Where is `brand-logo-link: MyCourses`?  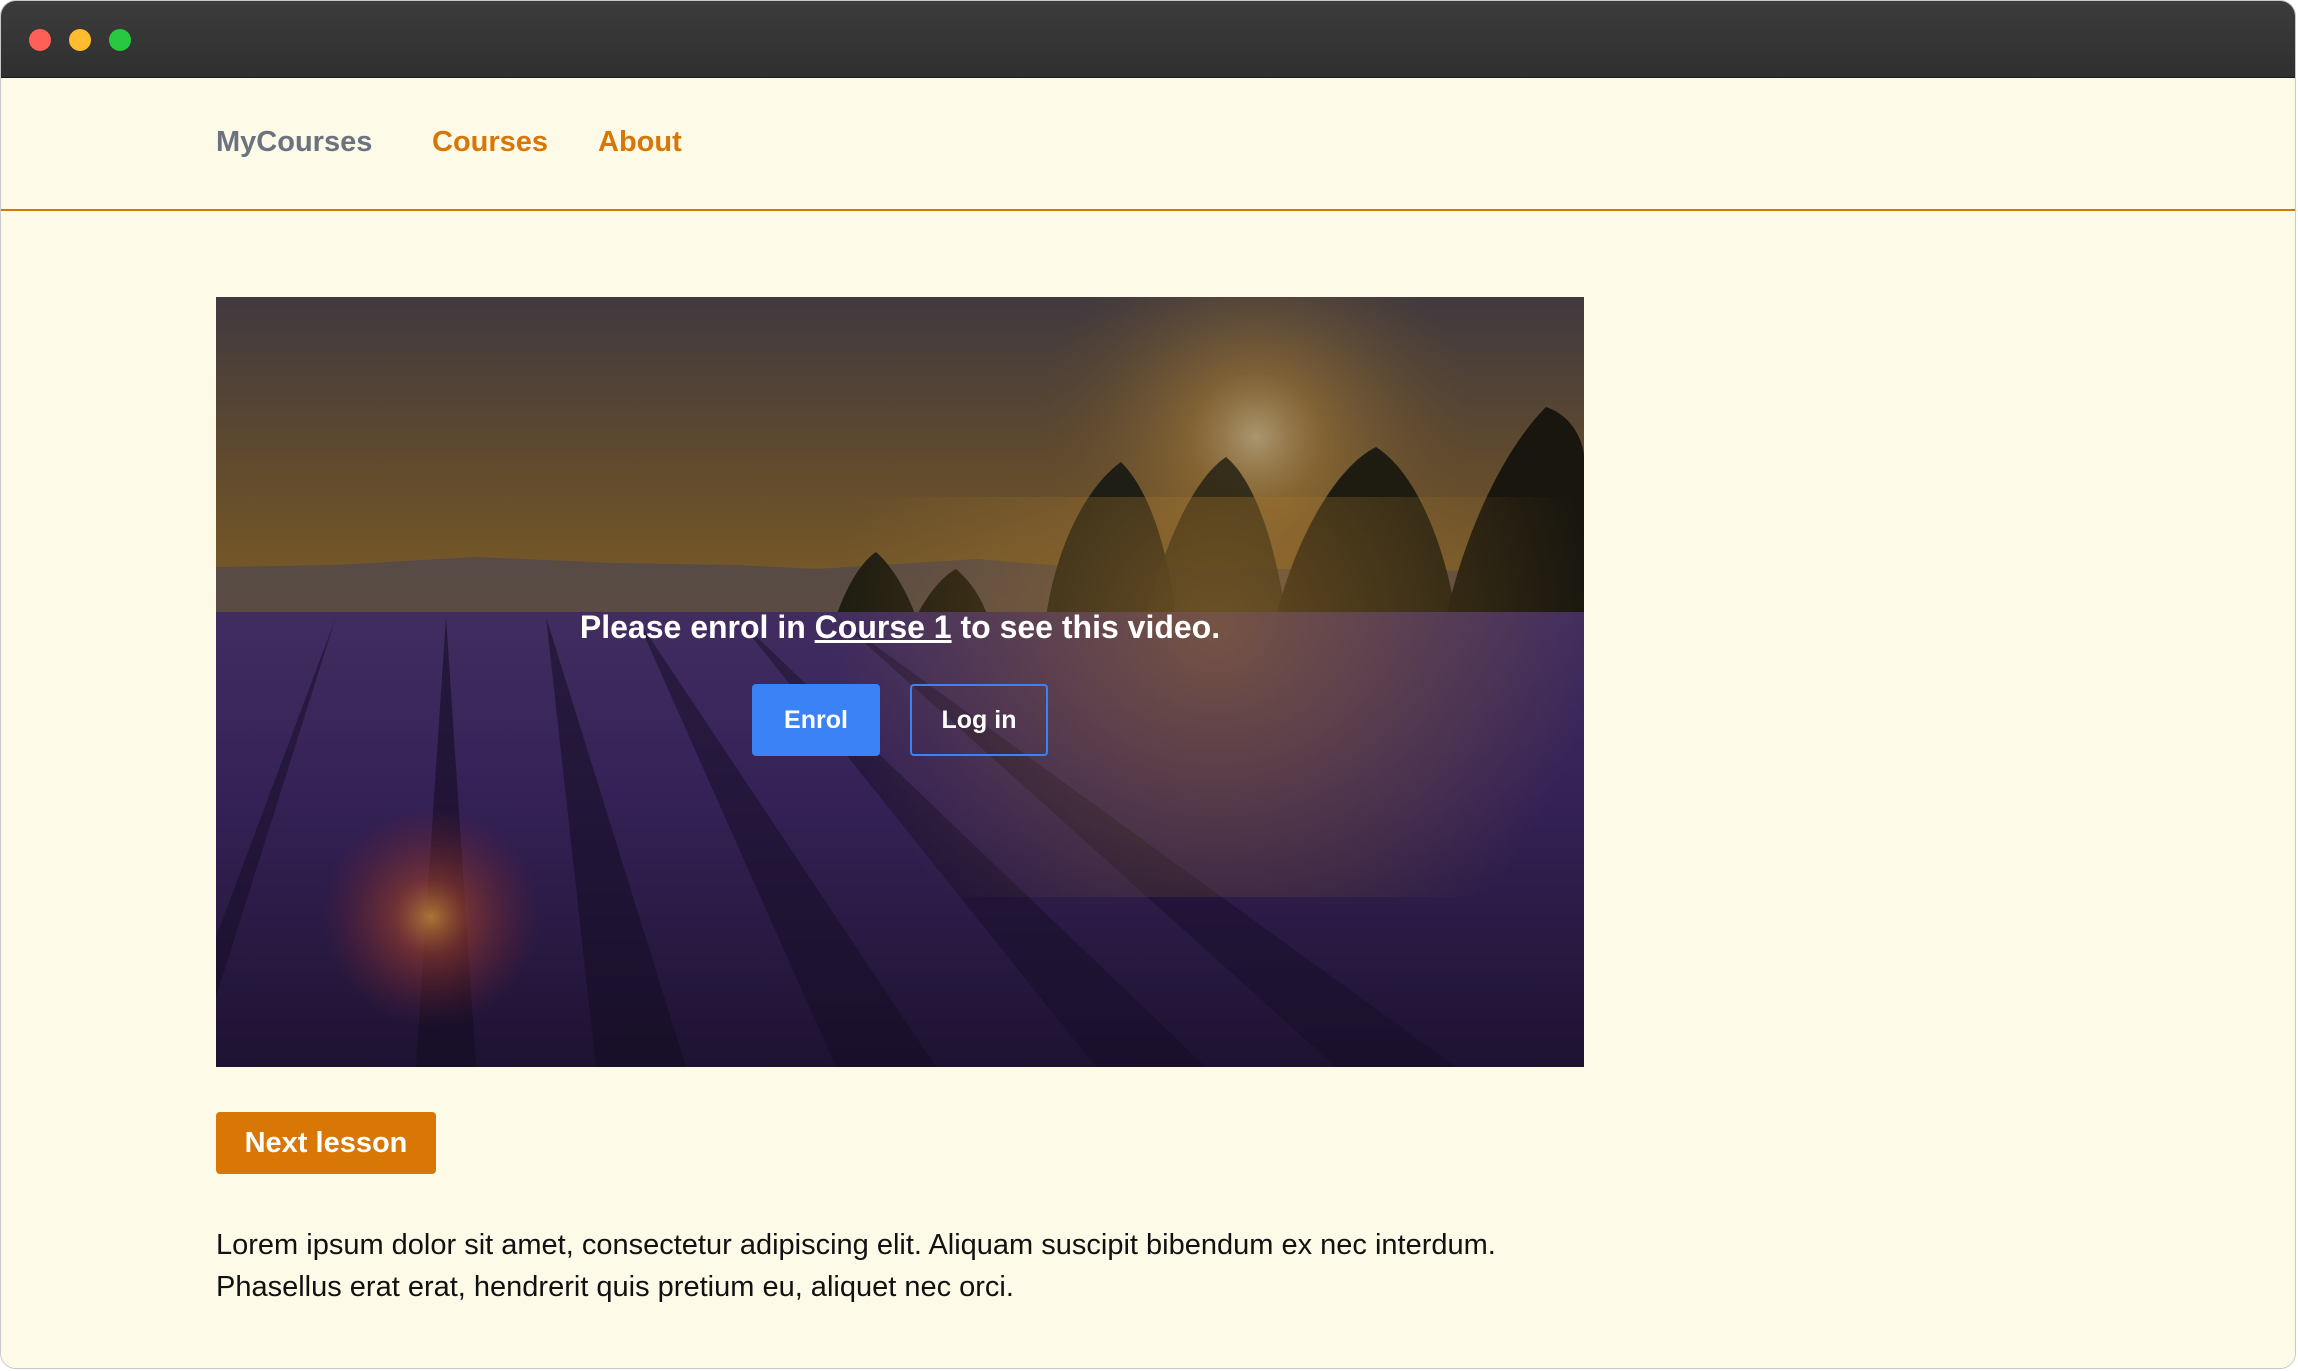 brand-logo-link: MyCourses is located at coordinates (294, 142).